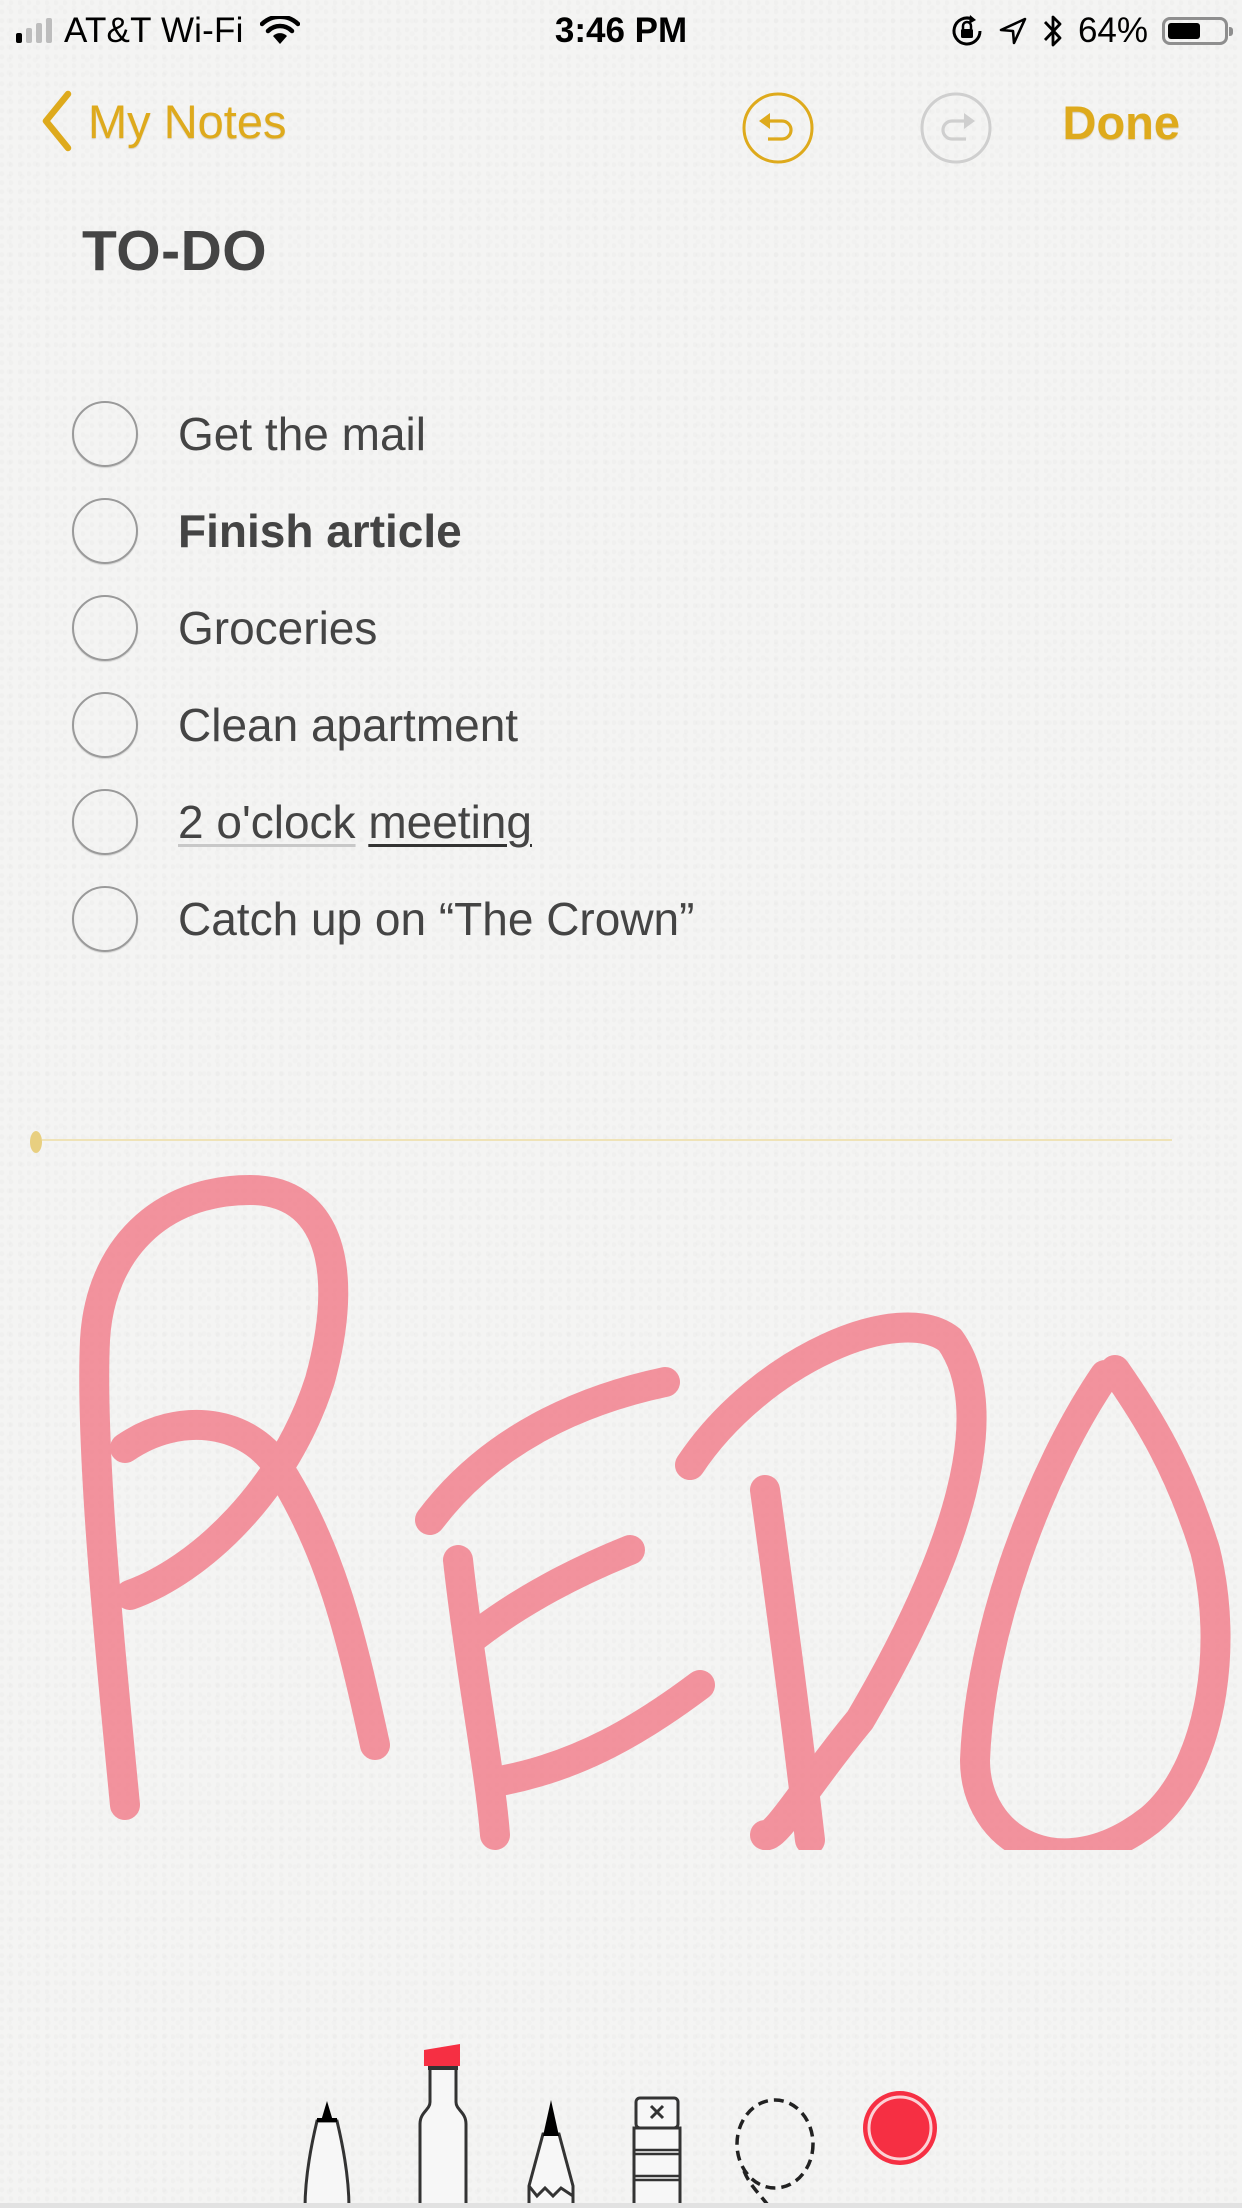  I want to click on back-button: My Notes, so click(163, 121).